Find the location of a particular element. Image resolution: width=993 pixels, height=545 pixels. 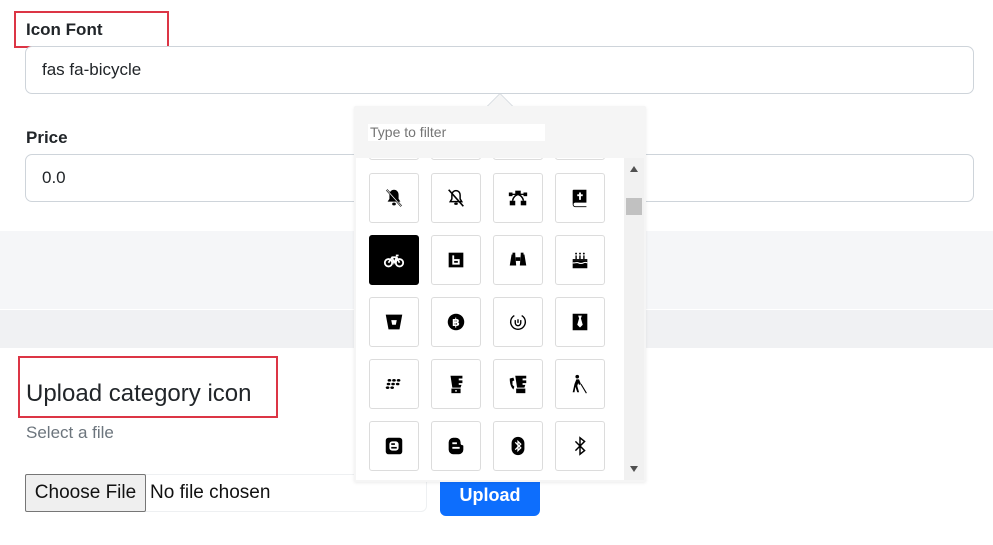

bity-icon is located at coordinates (518, 322).